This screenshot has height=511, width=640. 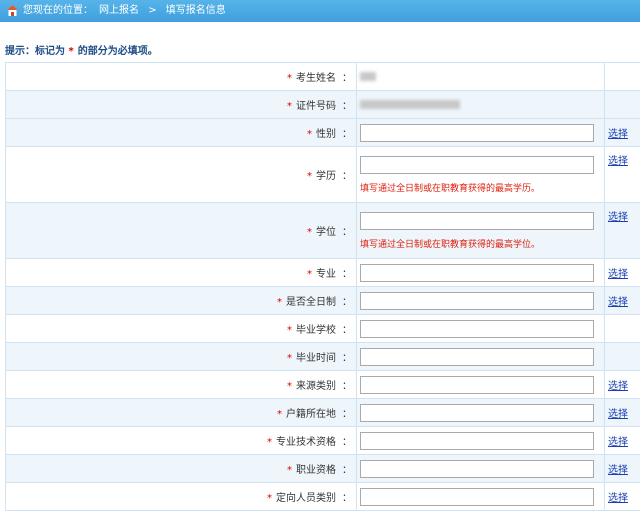 I want to click on field-label-grad-time: 毕业时间, so click(x=316, y=358).